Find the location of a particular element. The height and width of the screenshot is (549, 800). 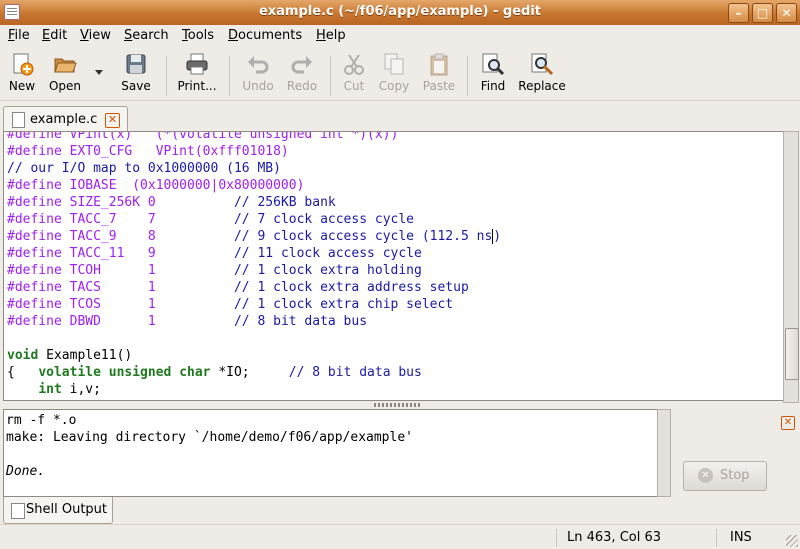

editor-scrollbar is located at coordinates (791, 267).